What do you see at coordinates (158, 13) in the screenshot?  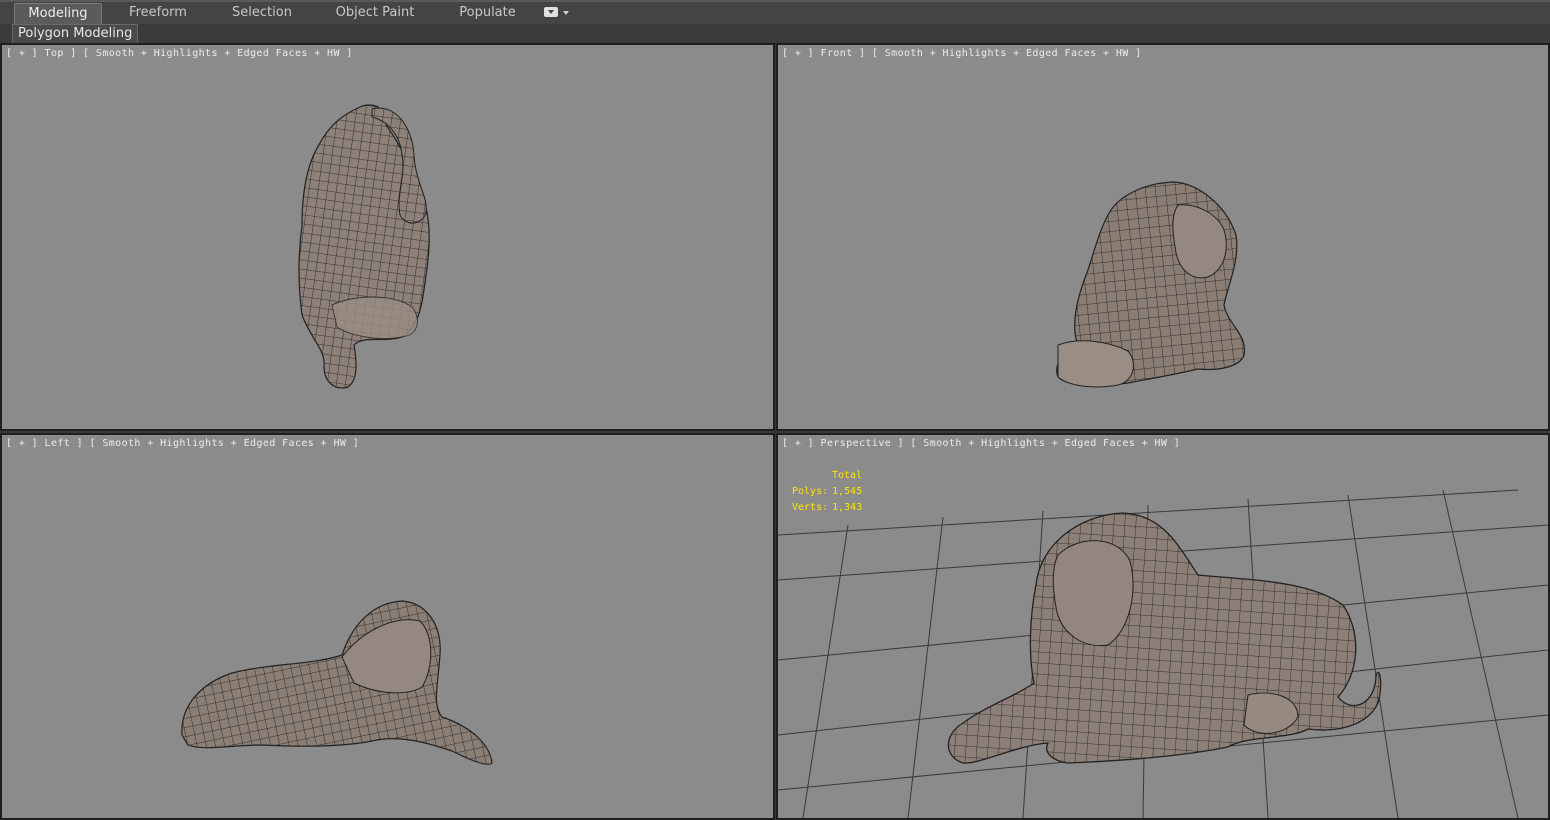 I see `tab-freeform: Freeform` at bounding box center [158, 13].